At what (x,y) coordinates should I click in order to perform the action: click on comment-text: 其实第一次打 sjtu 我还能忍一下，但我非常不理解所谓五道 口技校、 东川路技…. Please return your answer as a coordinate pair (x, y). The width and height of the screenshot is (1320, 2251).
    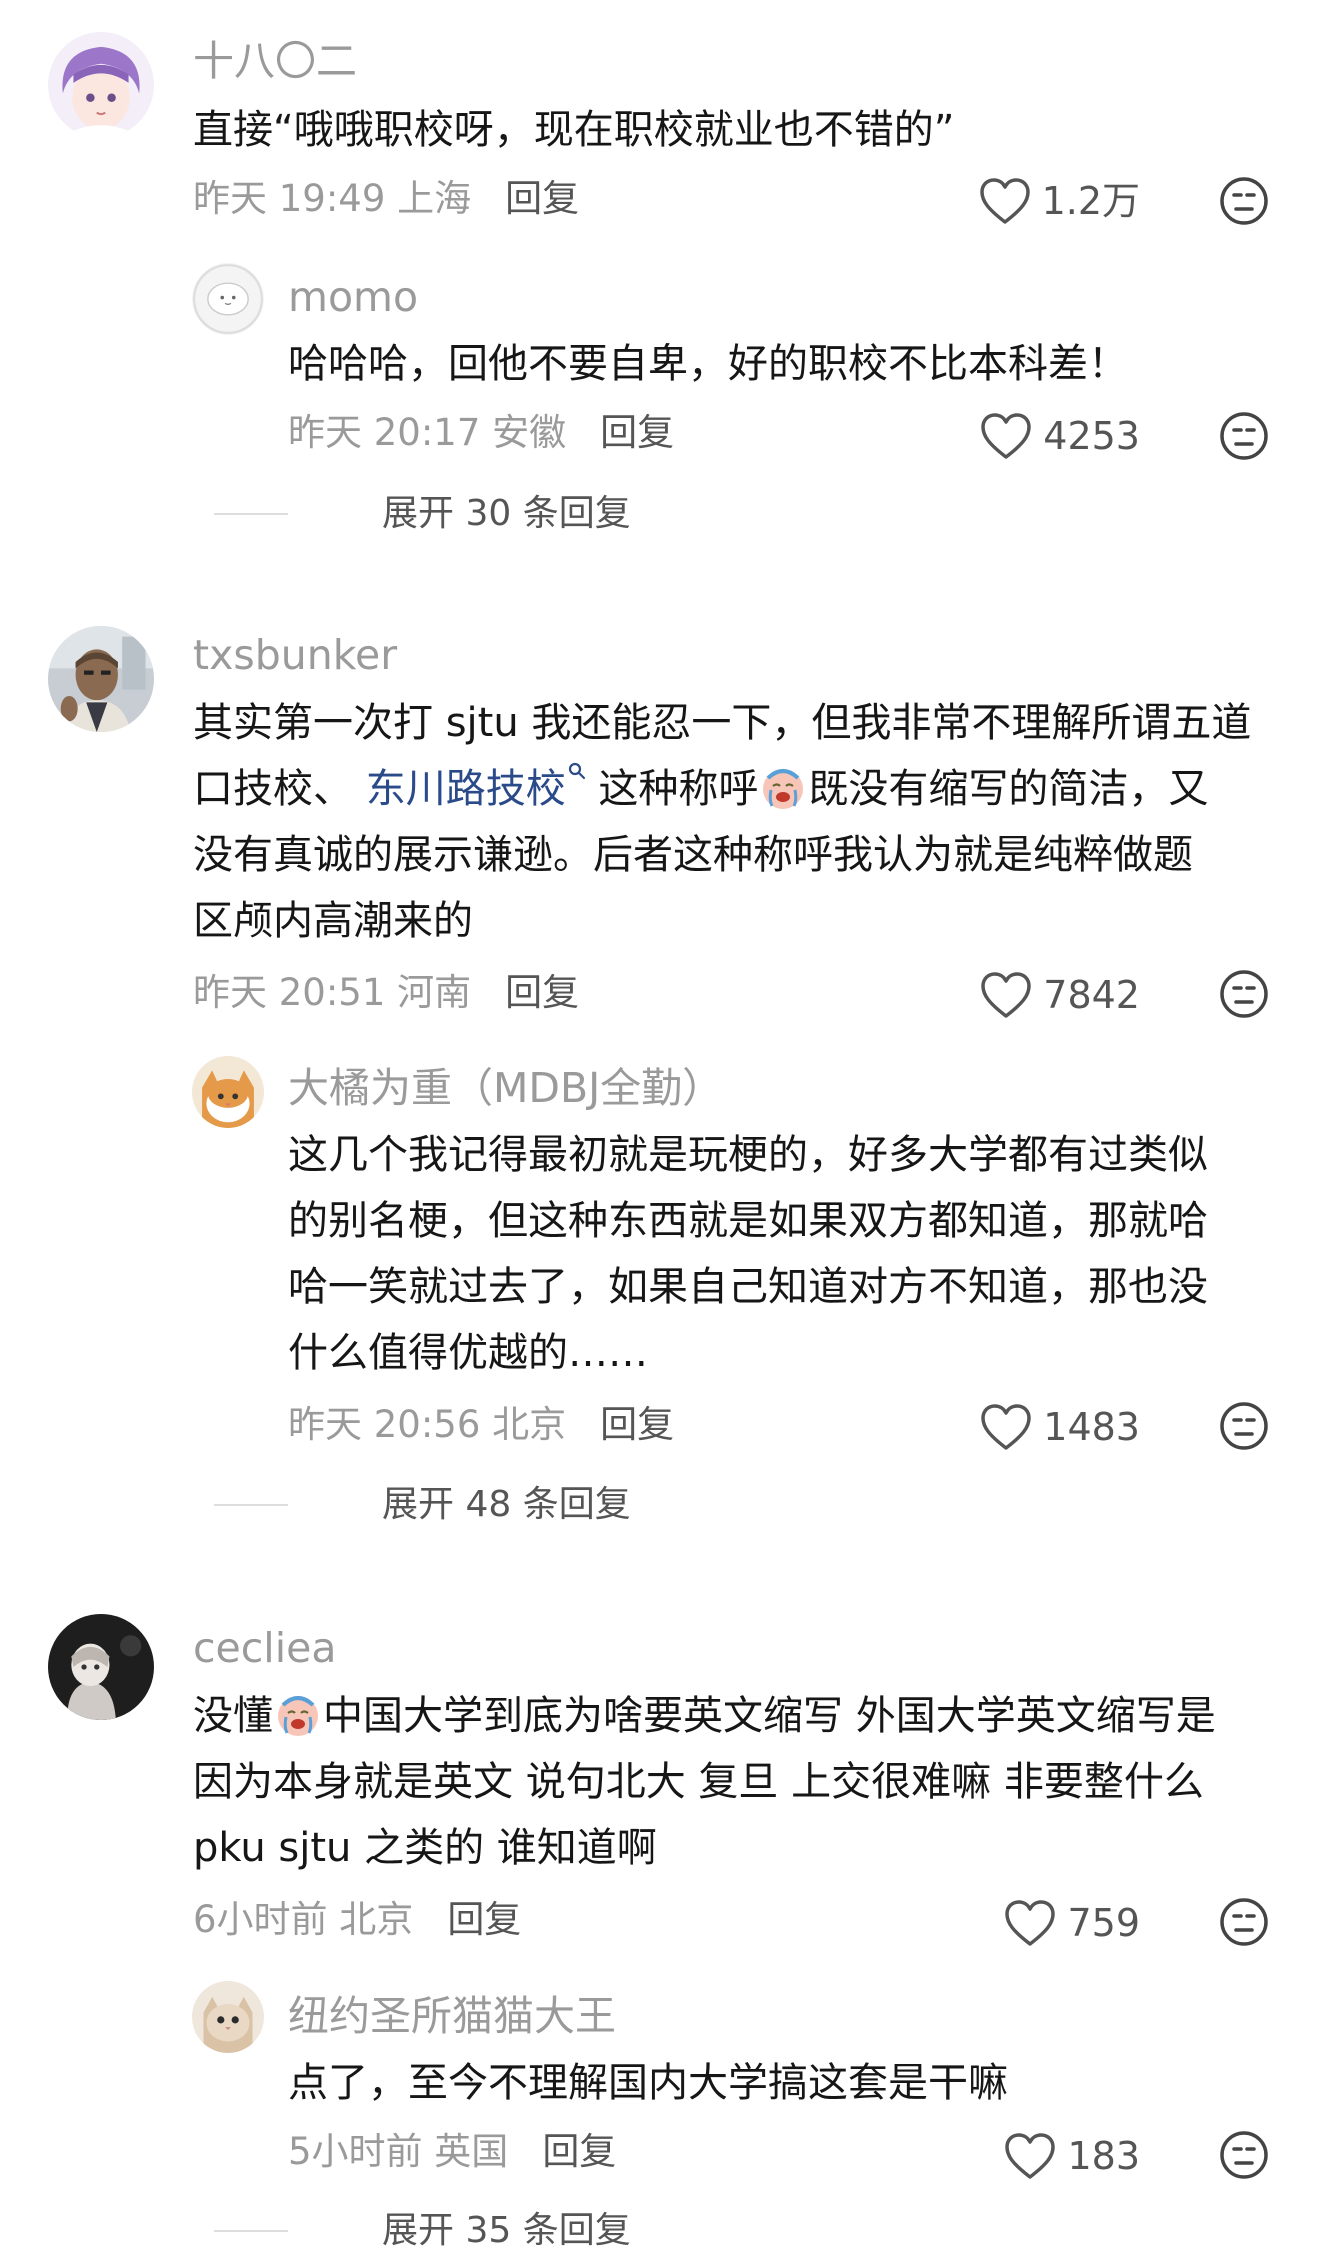
    Looking at the image, I should click on (722, 822).